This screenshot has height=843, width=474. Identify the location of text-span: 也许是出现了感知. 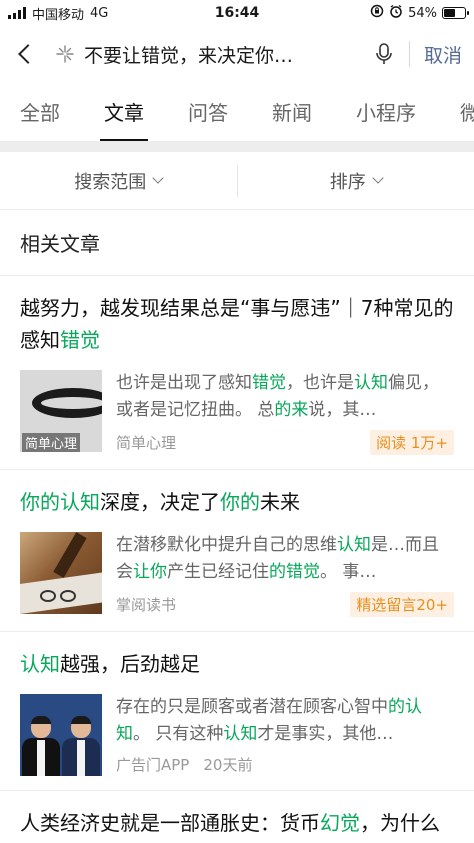
(184, 383).